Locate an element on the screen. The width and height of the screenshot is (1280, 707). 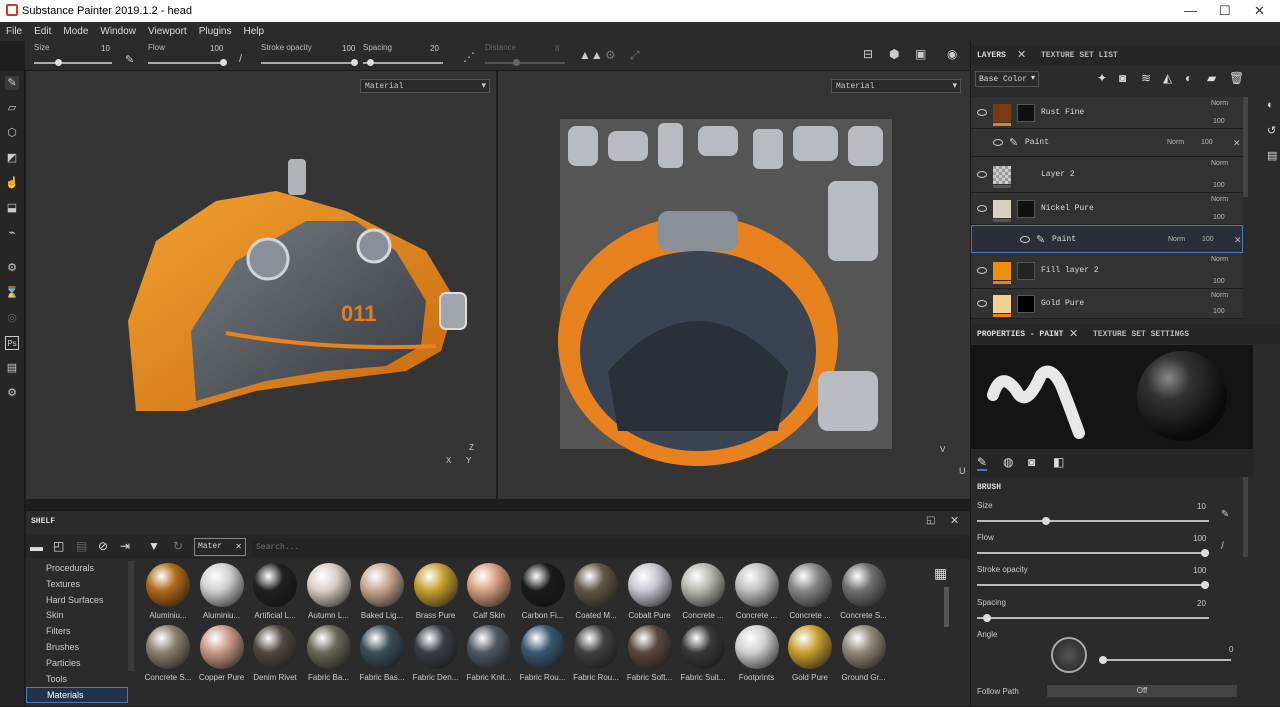
layer-name: Nickel Pure is located at coordinates (1067, 208).